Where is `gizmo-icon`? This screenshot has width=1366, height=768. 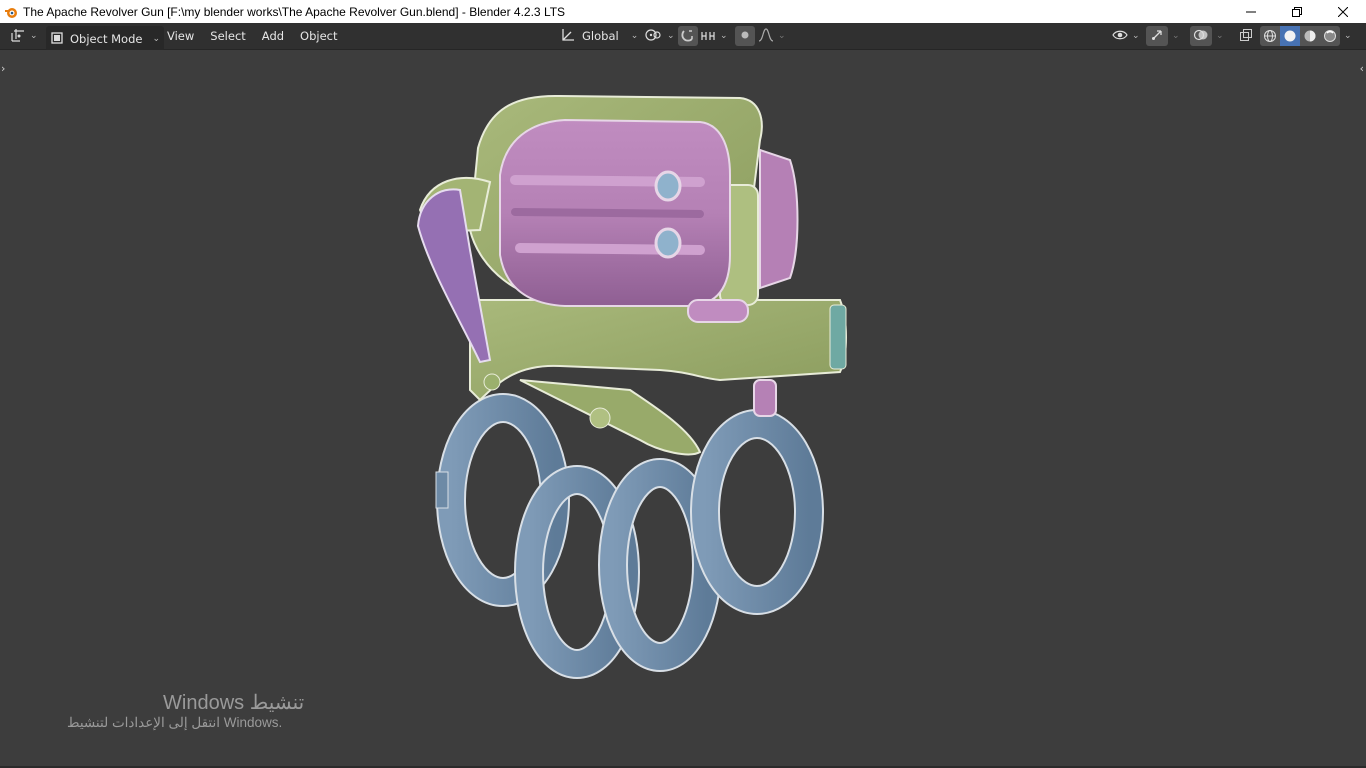
gizmo-icon is located at coordinates (1157, 36).